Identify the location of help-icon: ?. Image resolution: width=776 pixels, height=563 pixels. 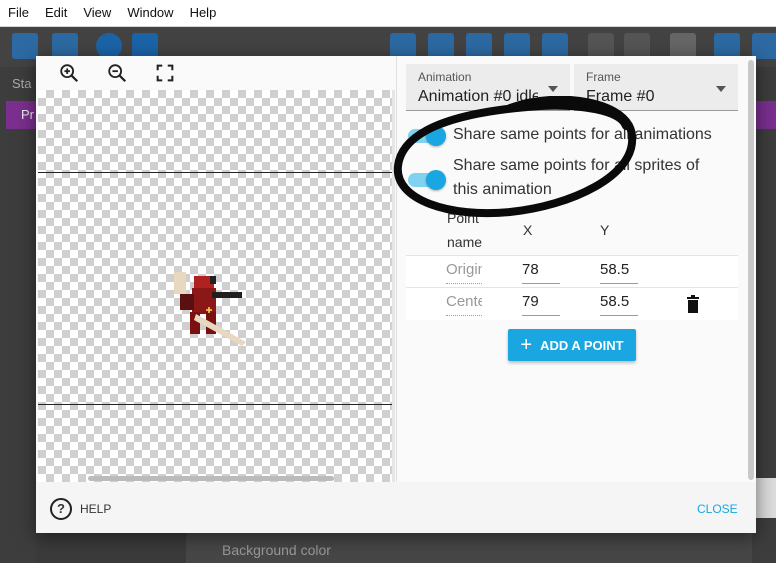
(61, 509).